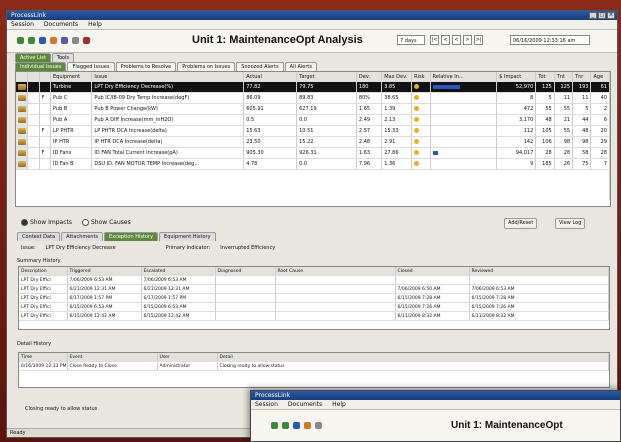 Image resolution: width=621 pixels, height=442 pixels. I want to click on nav-back-button: <, so click(456, 40).